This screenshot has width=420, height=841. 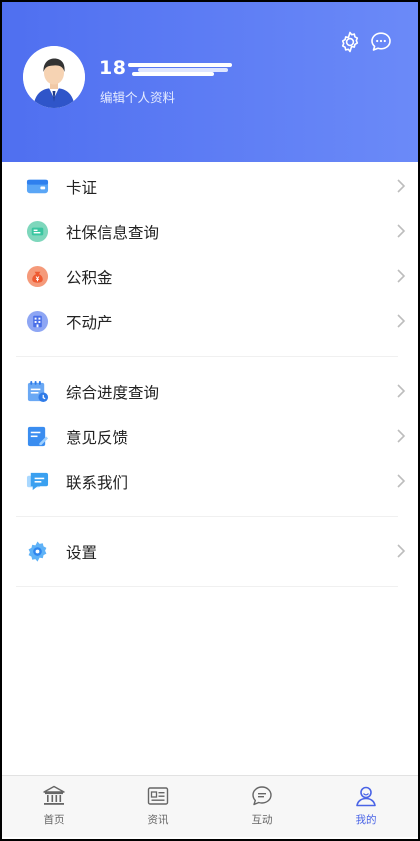 I want to click on phone-number-redaction, so click(x=180, y=68).